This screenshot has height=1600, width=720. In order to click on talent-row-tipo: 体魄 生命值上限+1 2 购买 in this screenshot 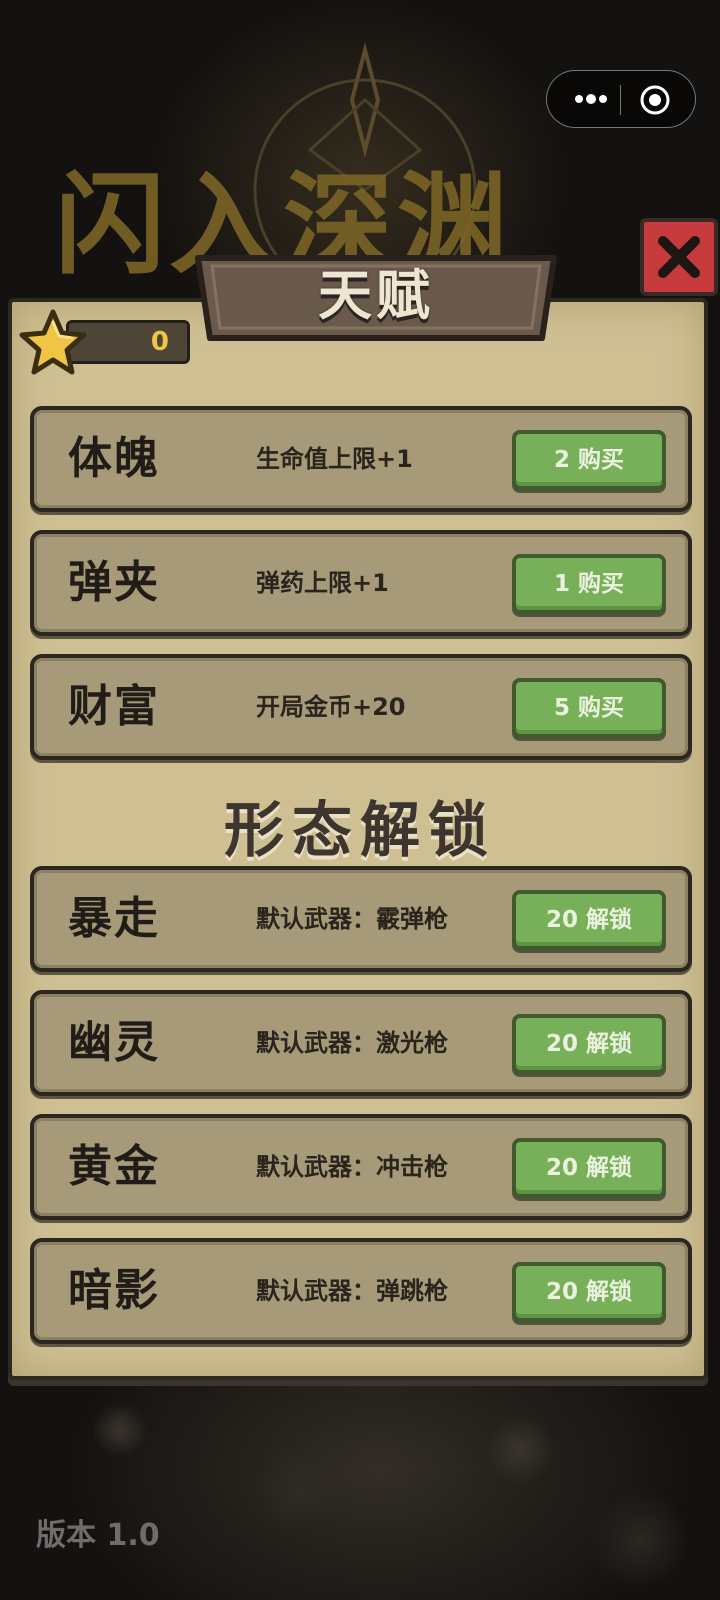, I will do `click(361, 459)`.